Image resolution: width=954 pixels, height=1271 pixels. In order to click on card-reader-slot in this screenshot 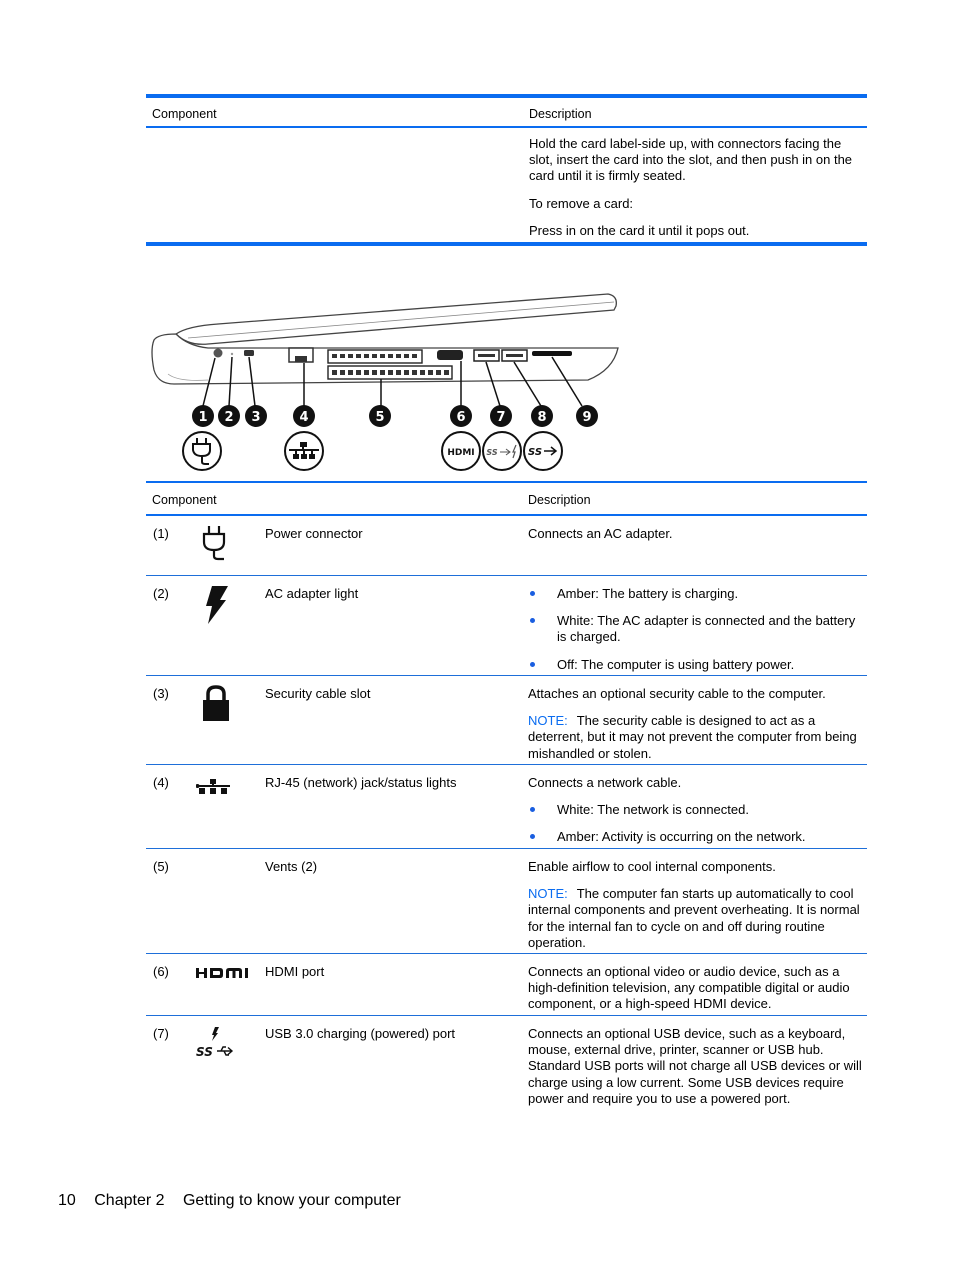, I will do `click(552, 353)`.